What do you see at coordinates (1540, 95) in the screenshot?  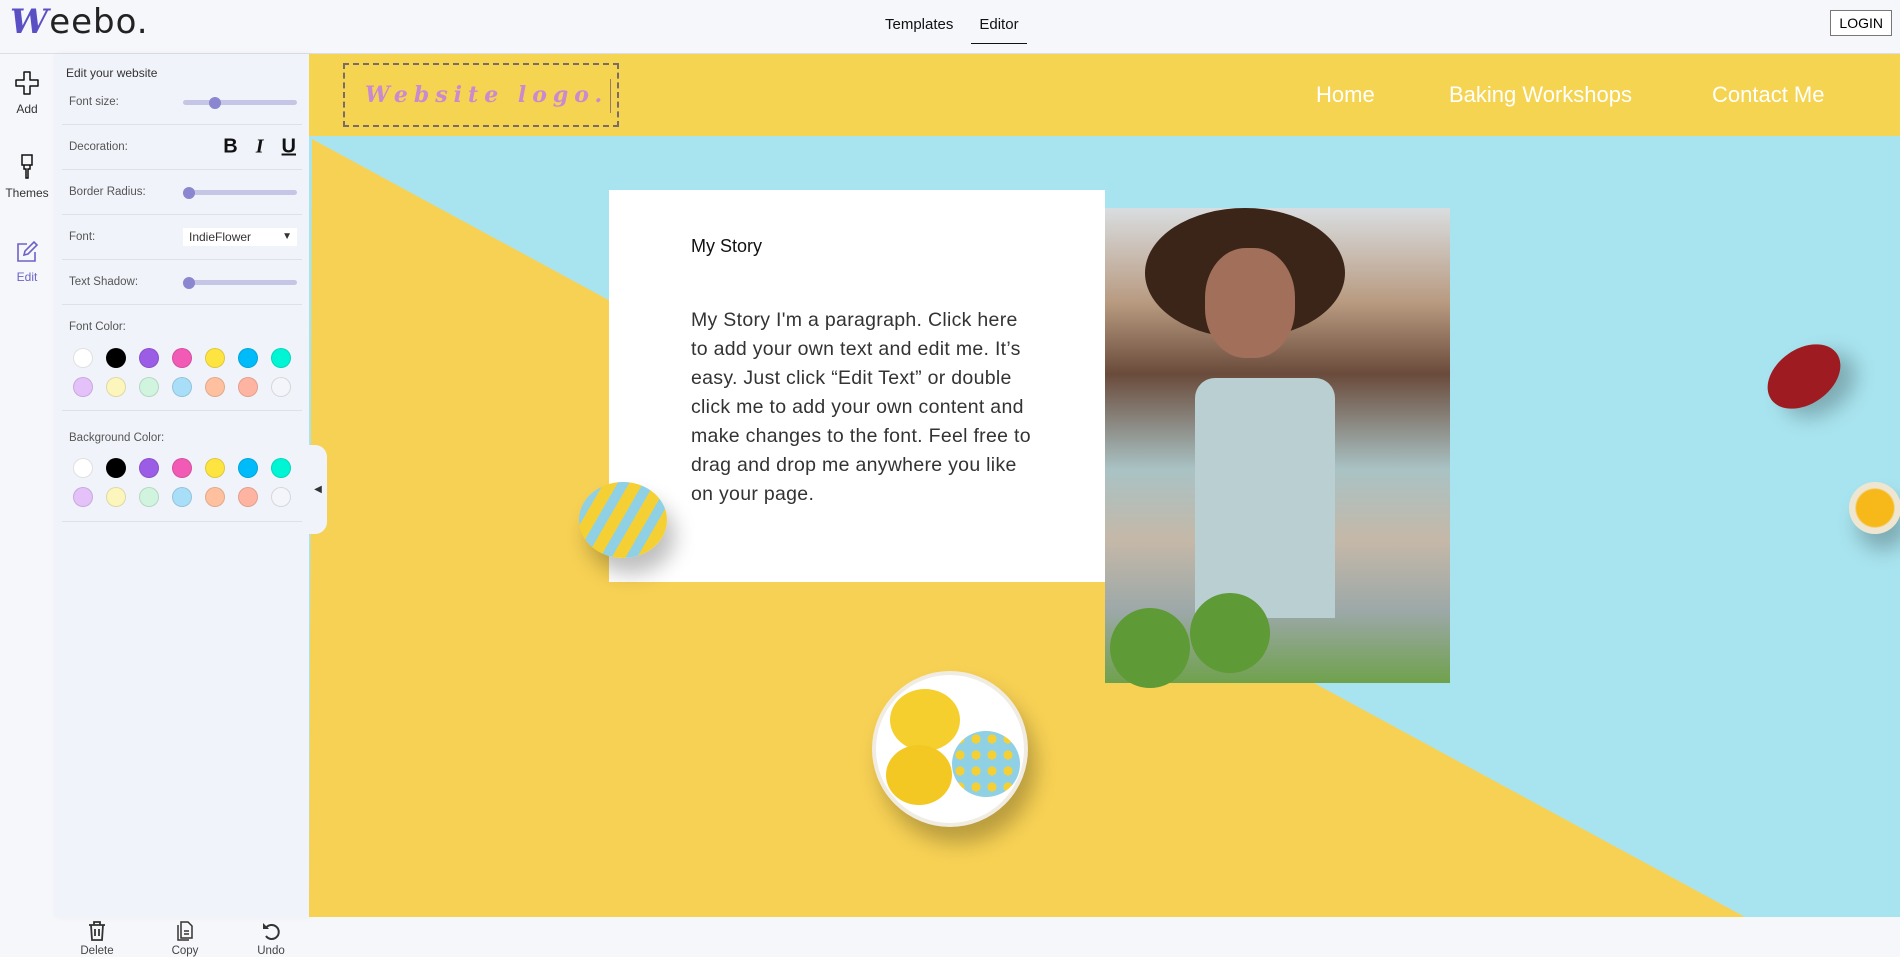 I see `nav-baking-workshops: Baking Workshops` at bounding box center [1540, 95].